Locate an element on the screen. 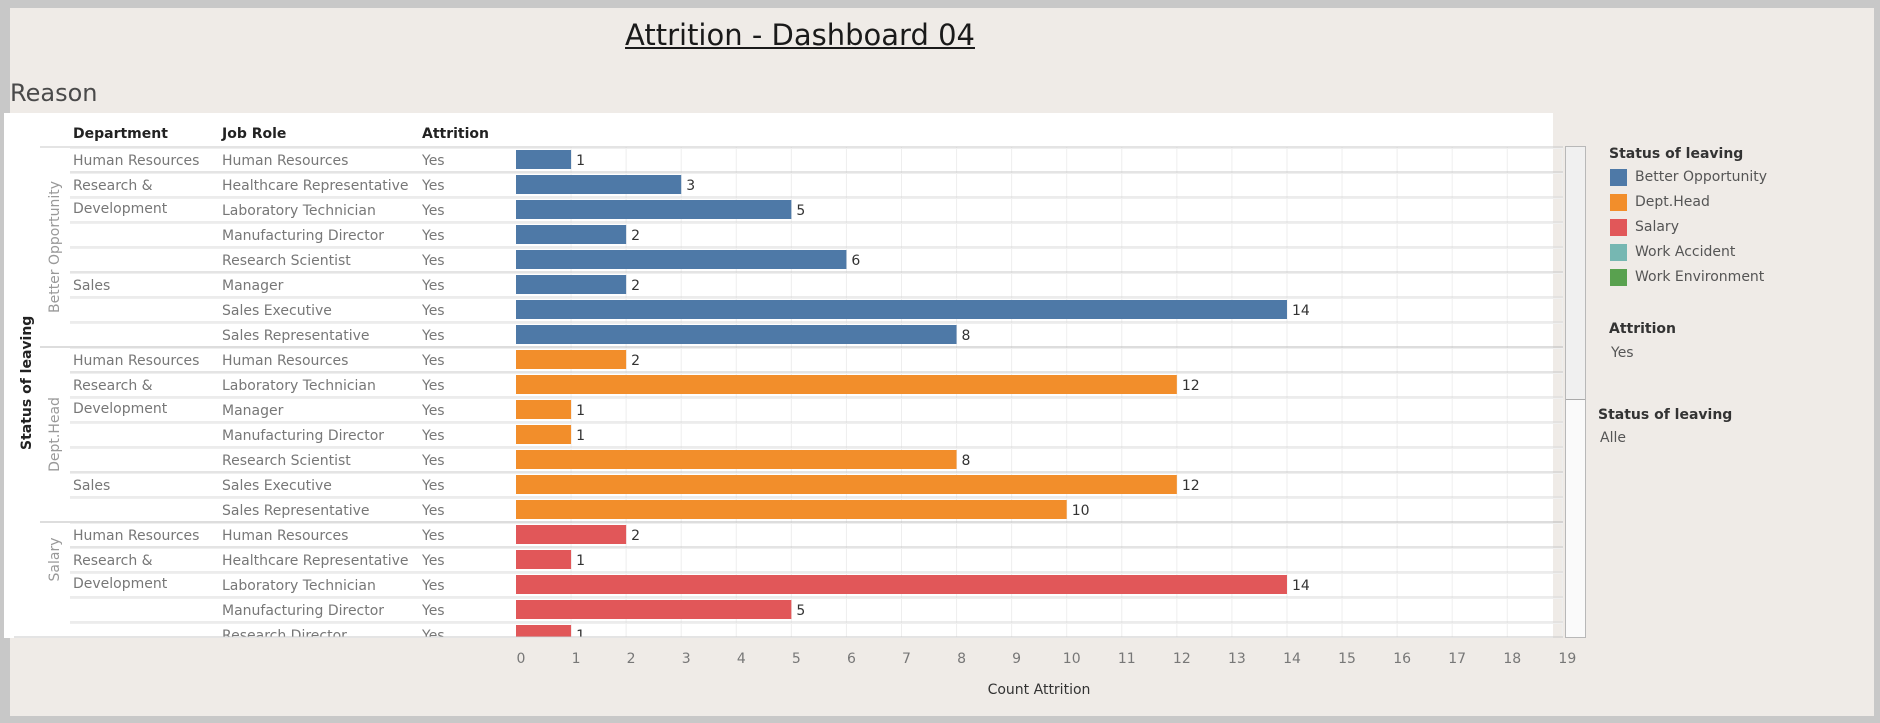 This screenshot has width=1880, height=723. x-tick-label: 4 is located at coordinates (741, 659).